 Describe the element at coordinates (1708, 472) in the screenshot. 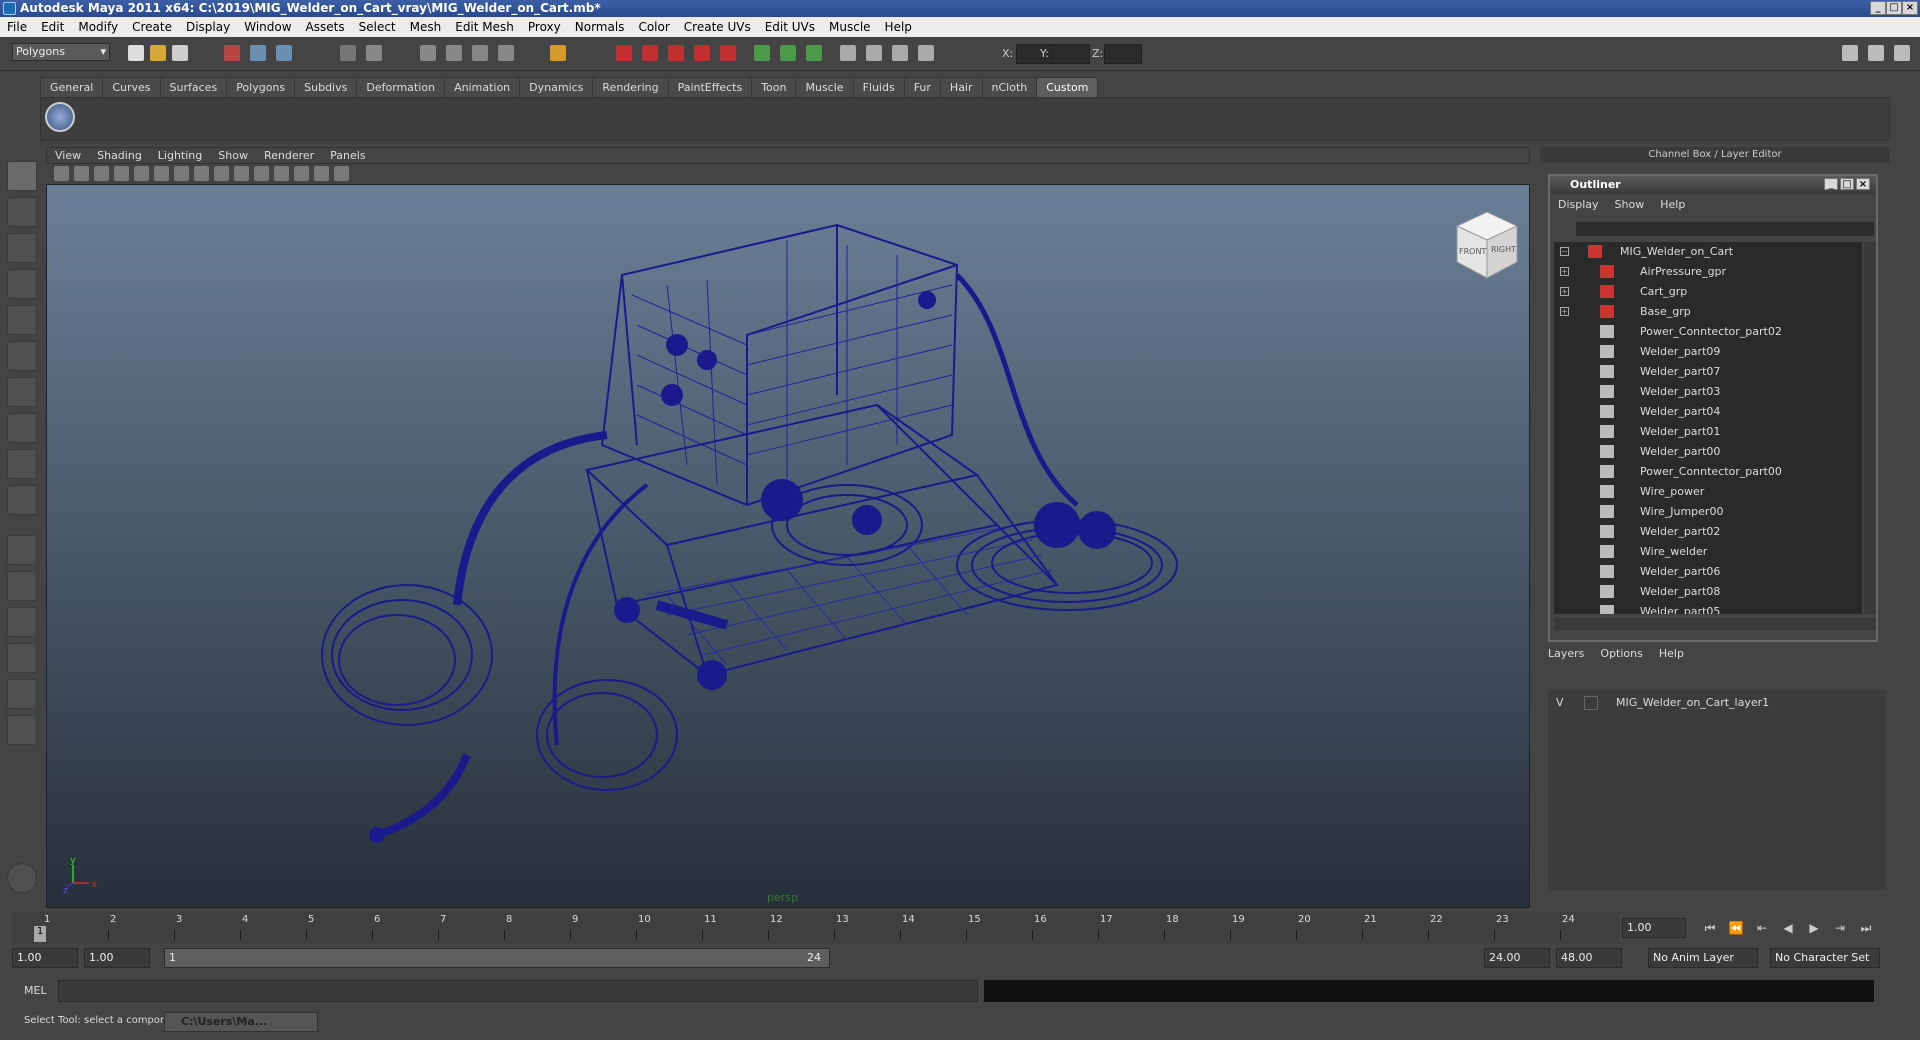

I see `outliner-item: Power_Conntector_part00` at that location.